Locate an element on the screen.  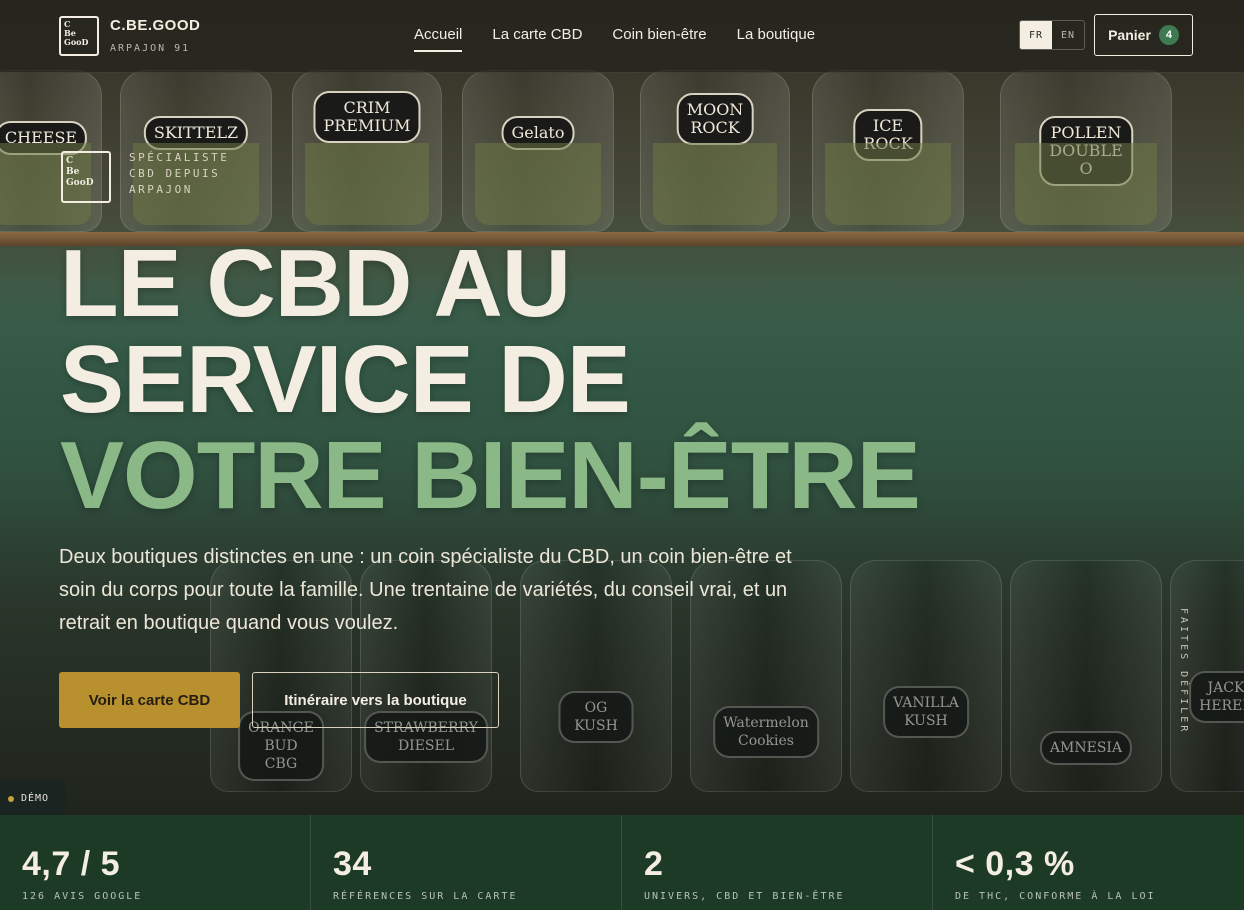
jar-label: Watermelon Cookies is located at coordinates (766, 732).